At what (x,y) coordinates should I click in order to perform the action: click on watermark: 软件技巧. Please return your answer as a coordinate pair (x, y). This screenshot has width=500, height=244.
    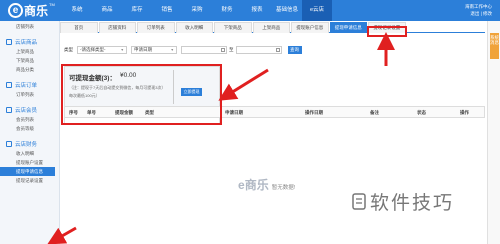
    Looking at the image, I should click on (403, 201).